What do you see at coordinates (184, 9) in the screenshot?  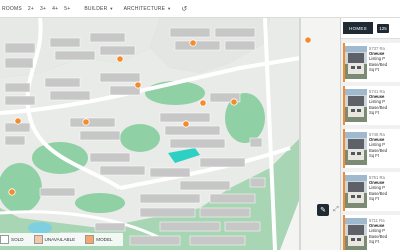 I see `reset-icon: ↺` at bounding box center [184, 9].